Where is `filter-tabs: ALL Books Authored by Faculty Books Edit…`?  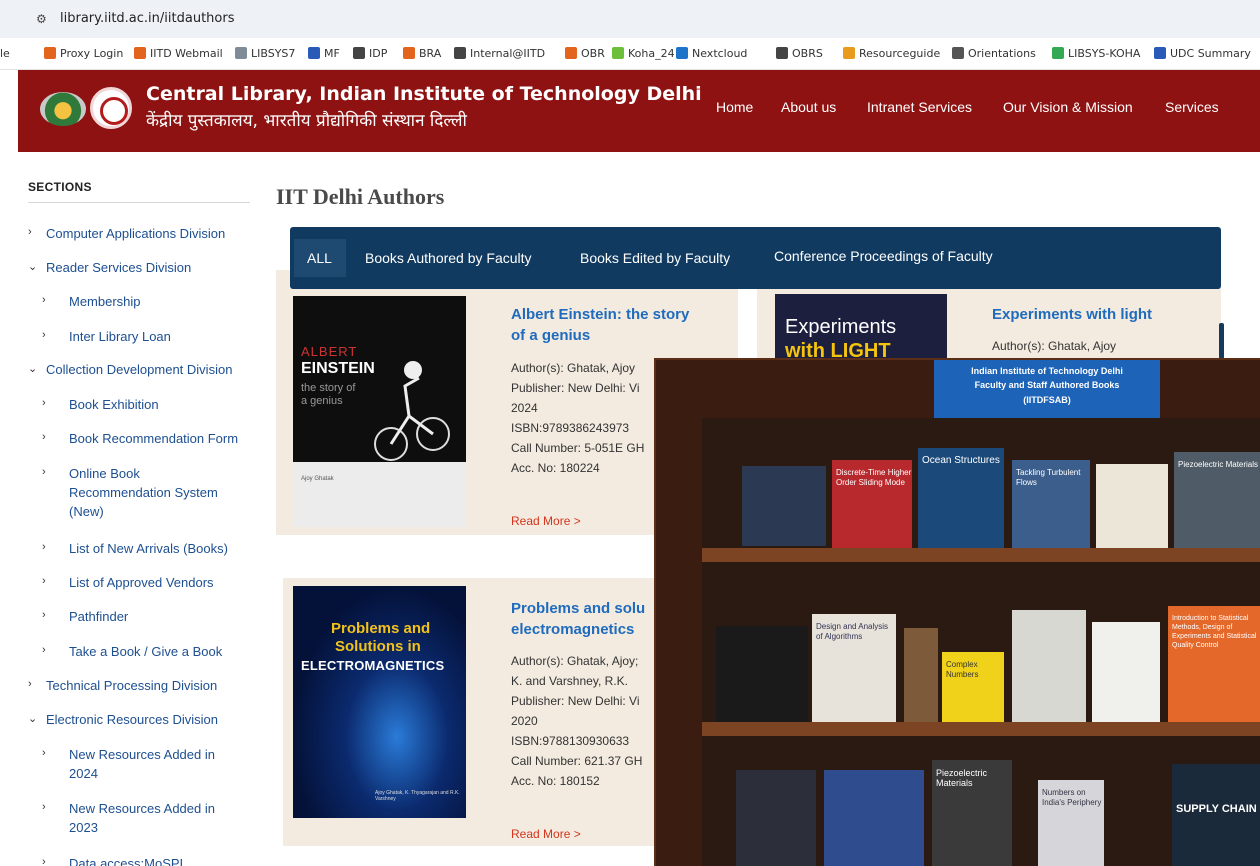 filter-tabs: ALL Books Authored by Faculty Books Edit… is located at coordinates (755, 258).